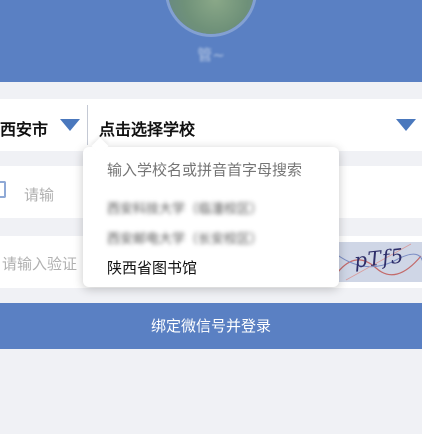 The height and width of the screenshot is (434, 422). I want to click on location-school-selector: 西安市 点击选择学校, so click(211, 125).